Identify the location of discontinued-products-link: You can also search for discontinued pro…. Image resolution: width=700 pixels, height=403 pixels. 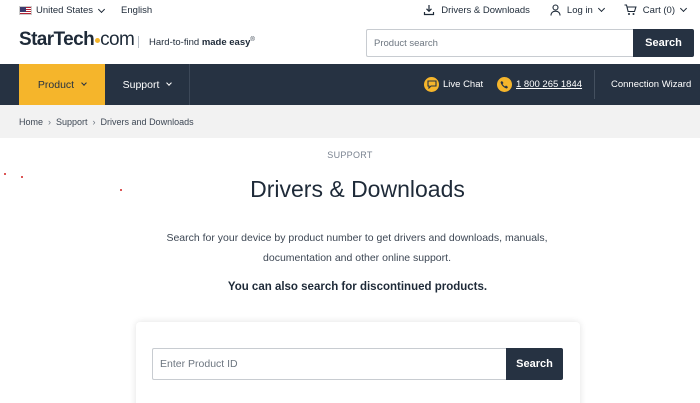
(350, 287).